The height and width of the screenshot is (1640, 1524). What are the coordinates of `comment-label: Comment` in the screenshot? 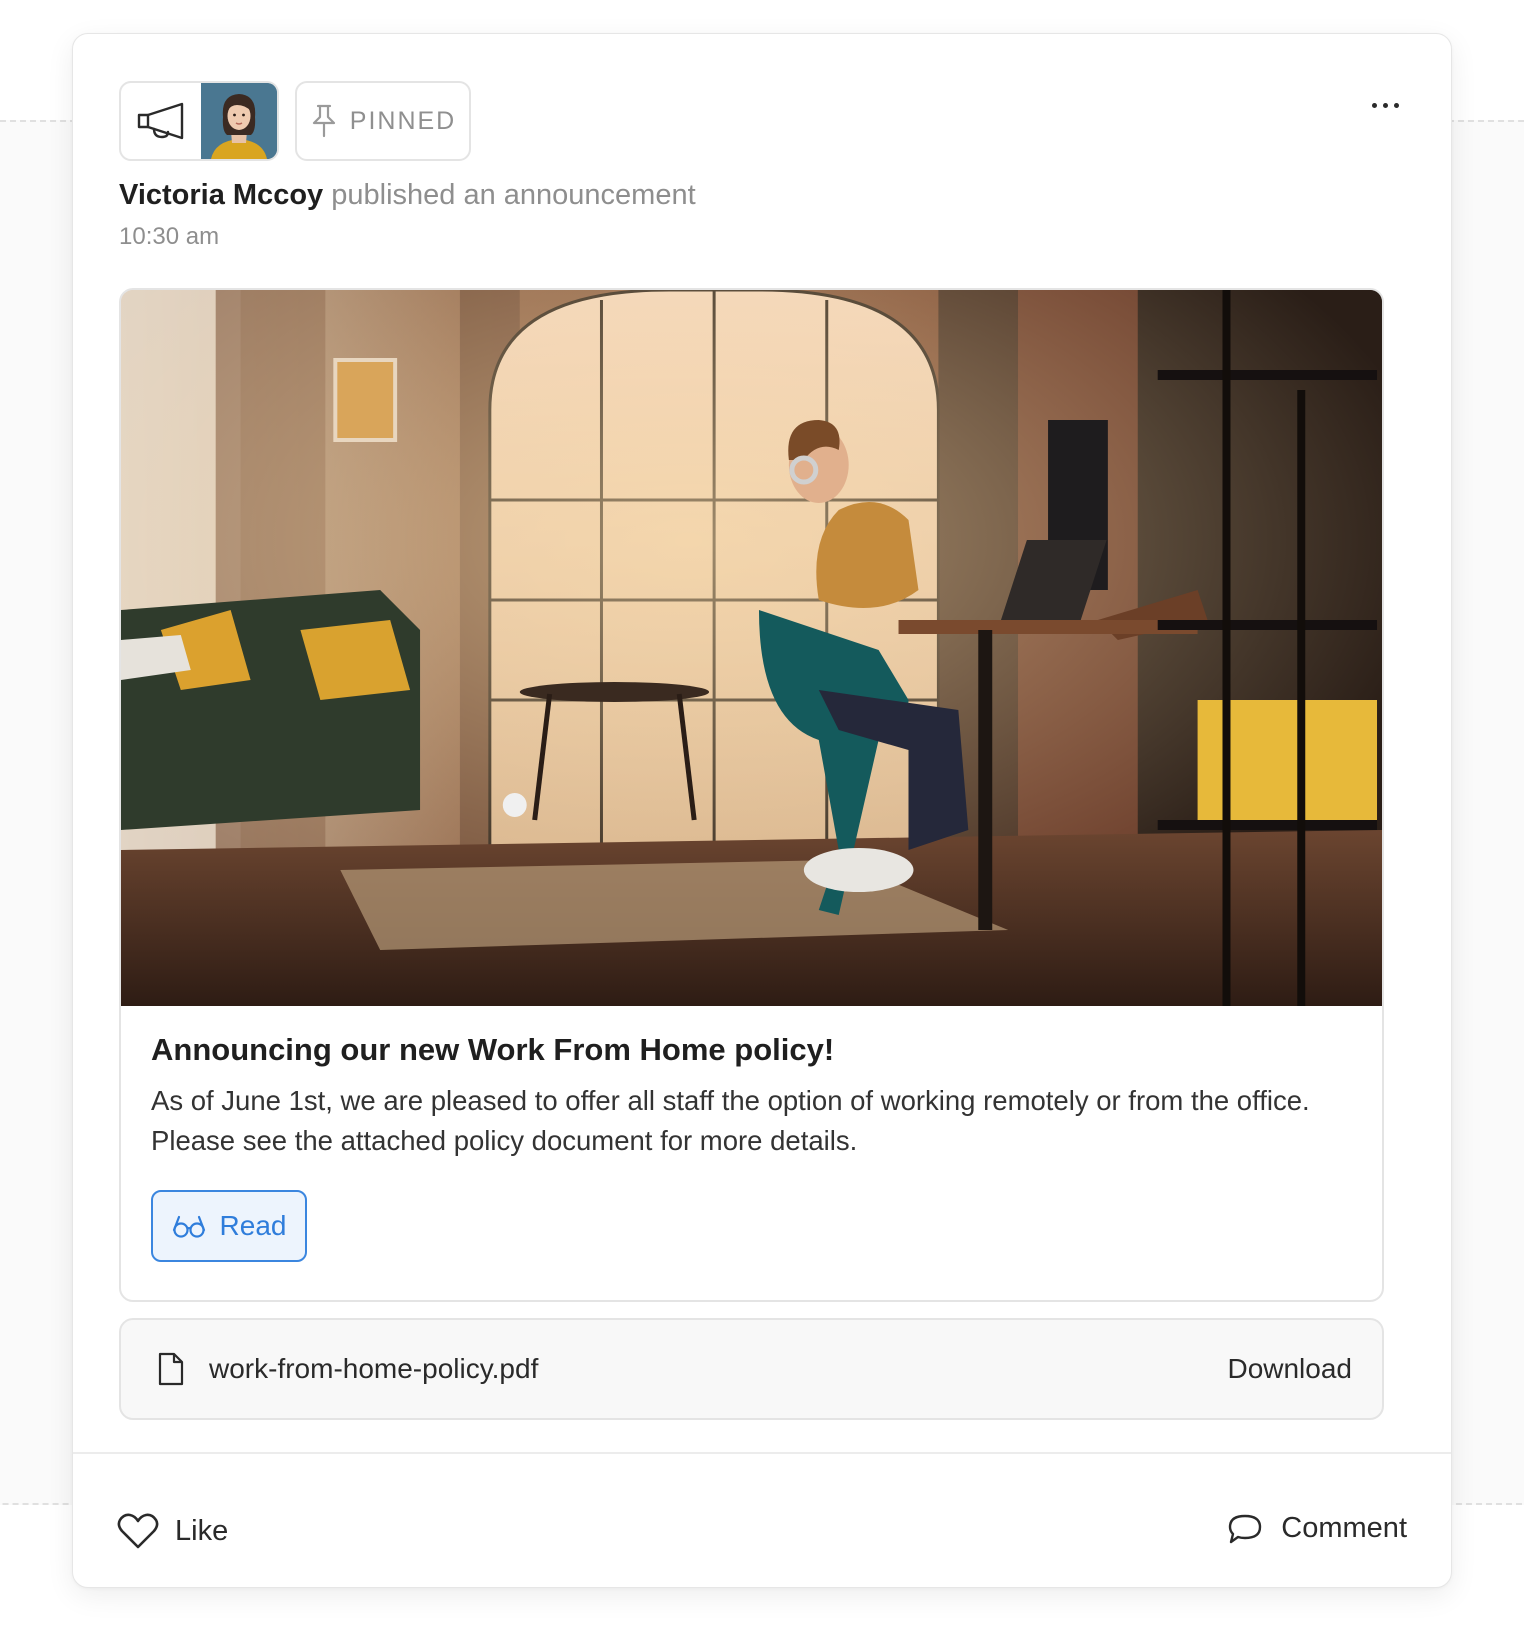 It's located at (1344, 1528).